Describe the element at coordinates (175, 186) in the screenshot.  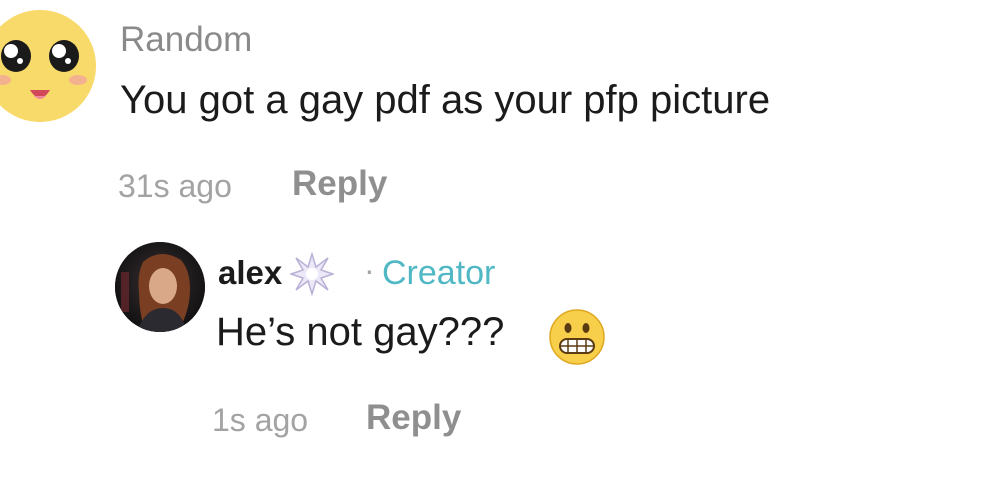
I see `comment-timestamp: 31s ago` at that location.